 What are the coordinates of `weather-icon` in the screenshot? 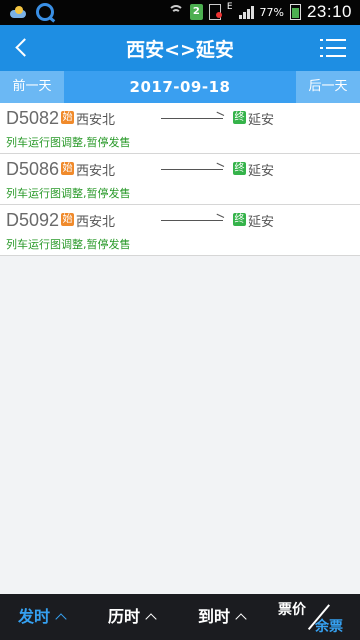 It's located at (18, 12).